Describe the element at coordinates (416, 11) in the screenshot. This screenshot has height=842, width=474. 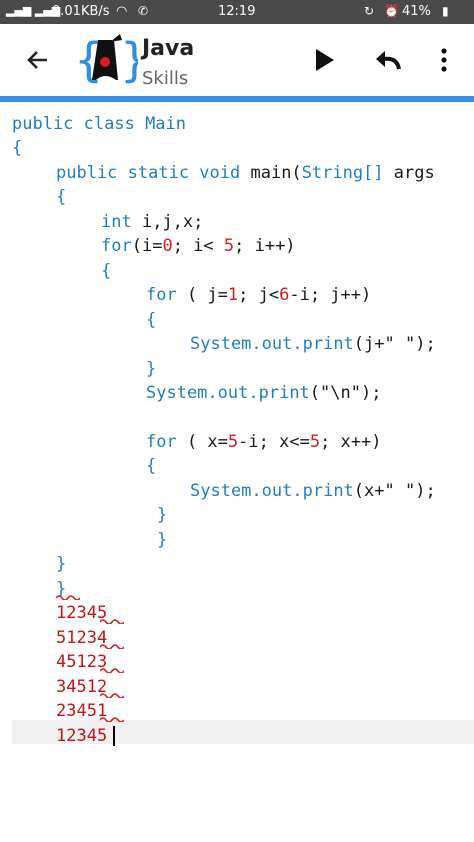
I see `battery-level: 41%` at that location.